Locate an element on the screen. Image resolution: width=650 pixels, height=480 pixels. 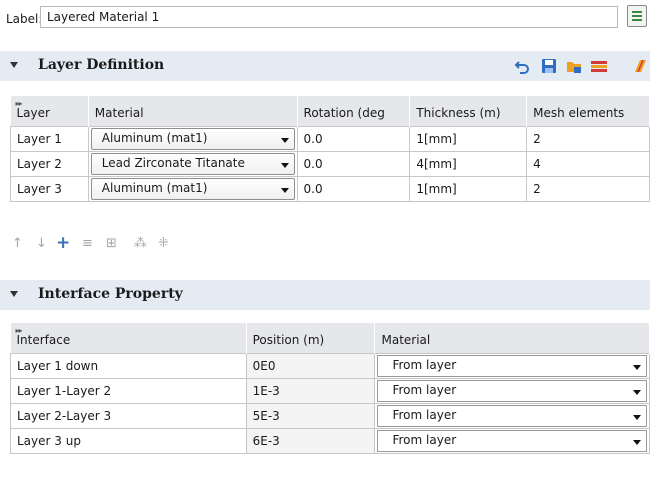
load-folder-icon is located at coordinates (574, 66).